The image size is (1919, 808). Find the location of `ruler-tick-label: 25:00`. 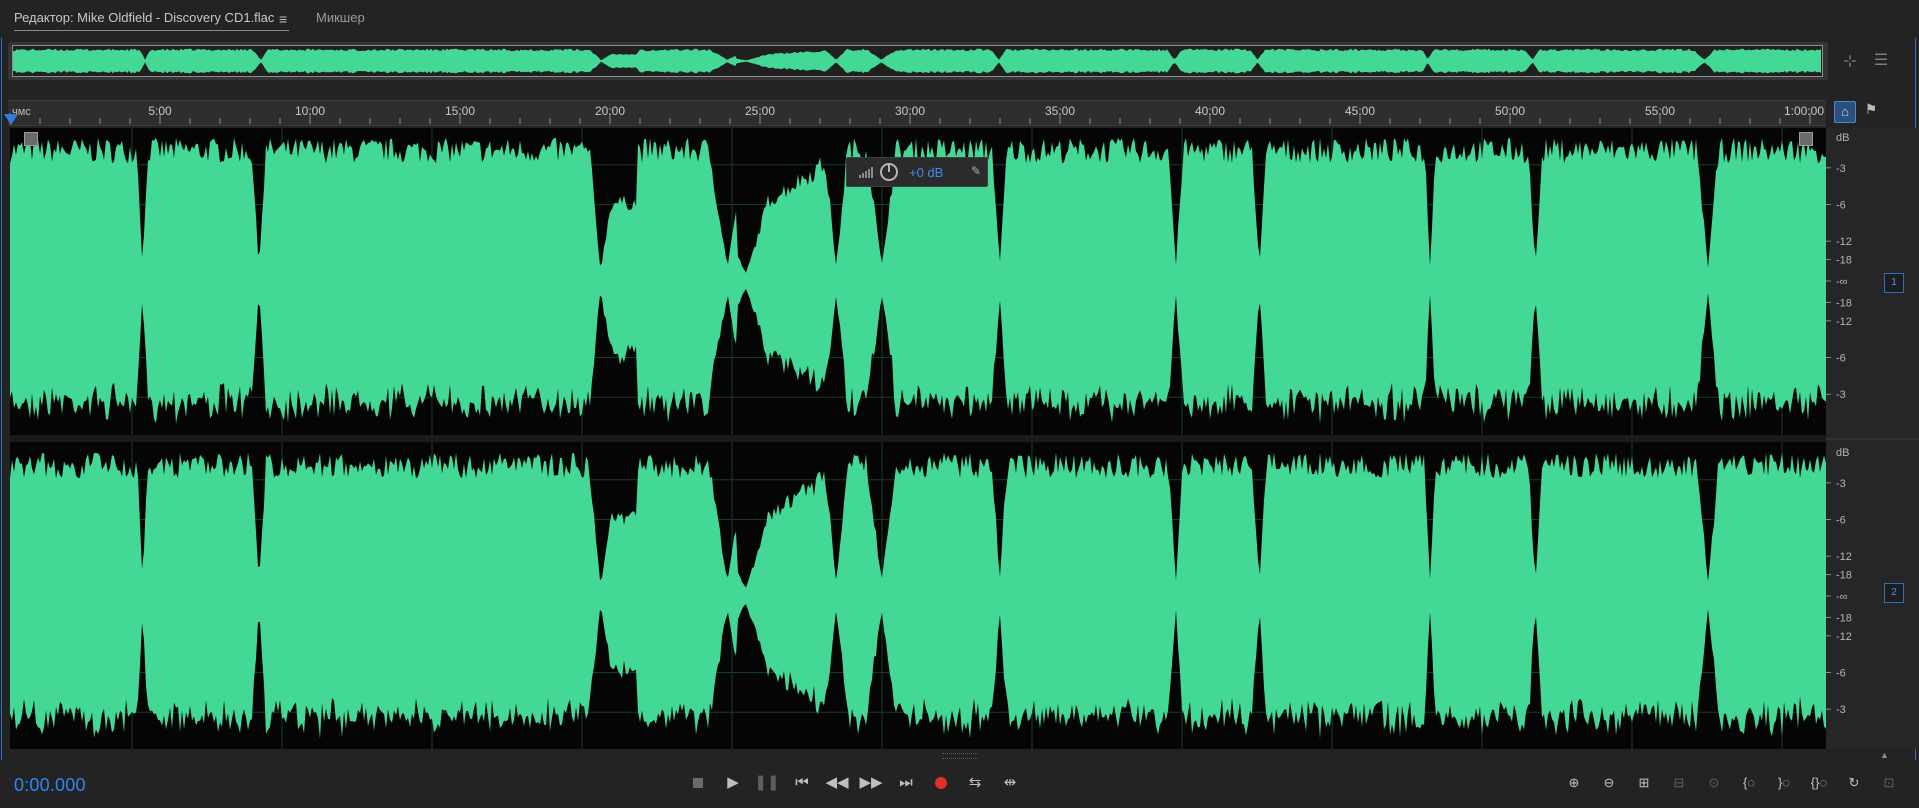

ruler-tick-label: 25:00 is located at coordinates (760, 111).